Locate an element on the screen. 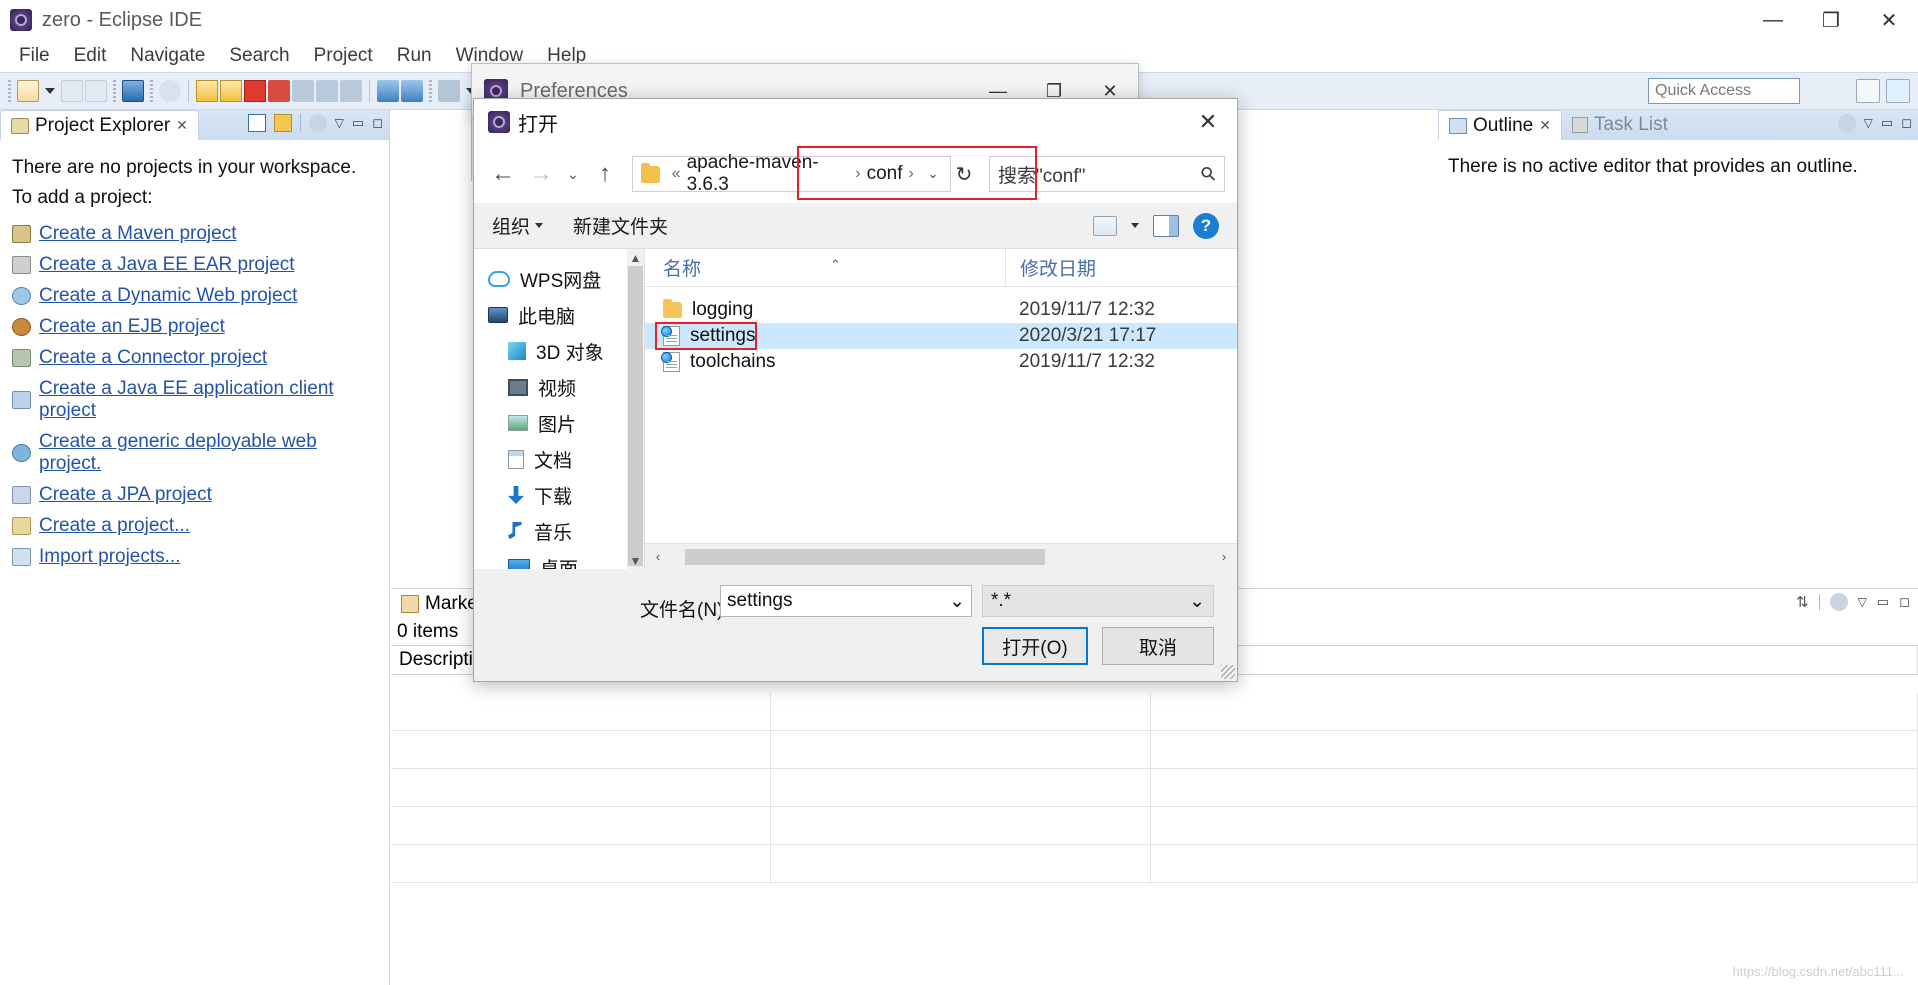 This screenshot has width=1918, height=985. open-task-icon is located at coordinates (388, 91).